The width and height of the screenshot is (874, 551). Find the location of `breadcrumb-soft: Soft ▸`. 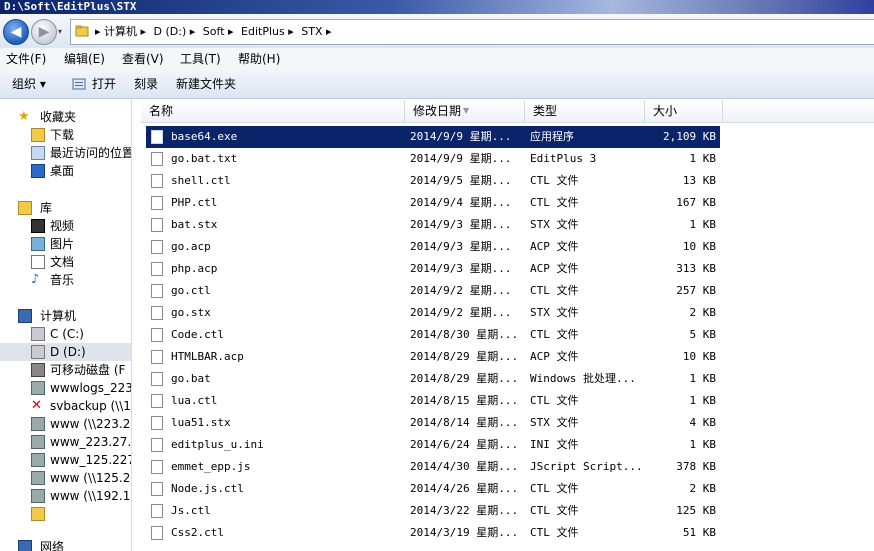

breadcrumb-soft: Soft ▸ is located at coordinates (218, 31).